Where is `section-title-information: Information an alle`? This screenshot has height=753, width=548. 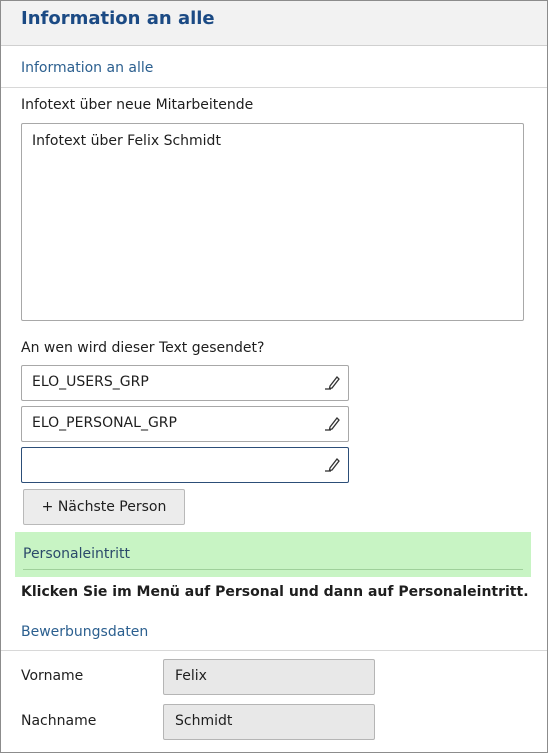
section-title-information: Information an alle is located at coordinates (87, 68).